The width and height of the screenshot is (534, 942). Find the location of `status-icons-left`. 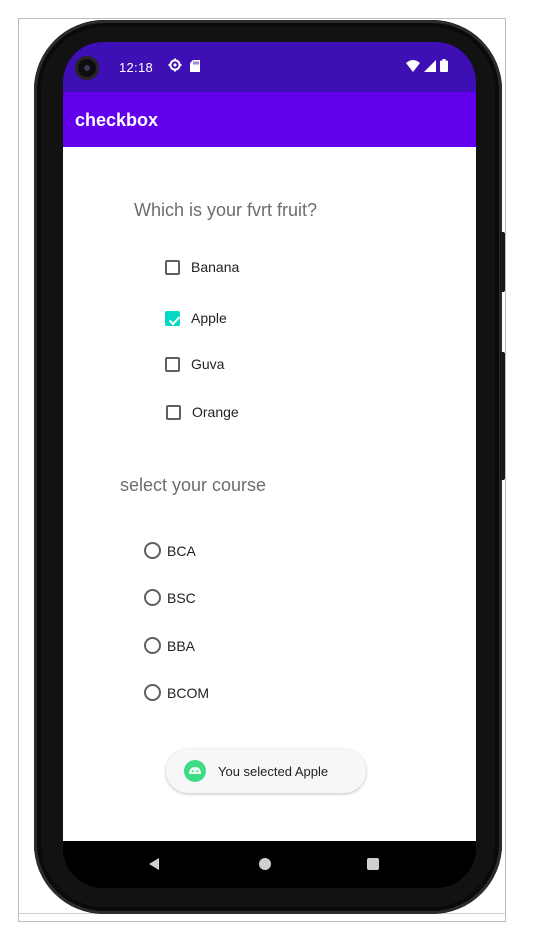

status-icons-left is located at coordinates (184, 67).